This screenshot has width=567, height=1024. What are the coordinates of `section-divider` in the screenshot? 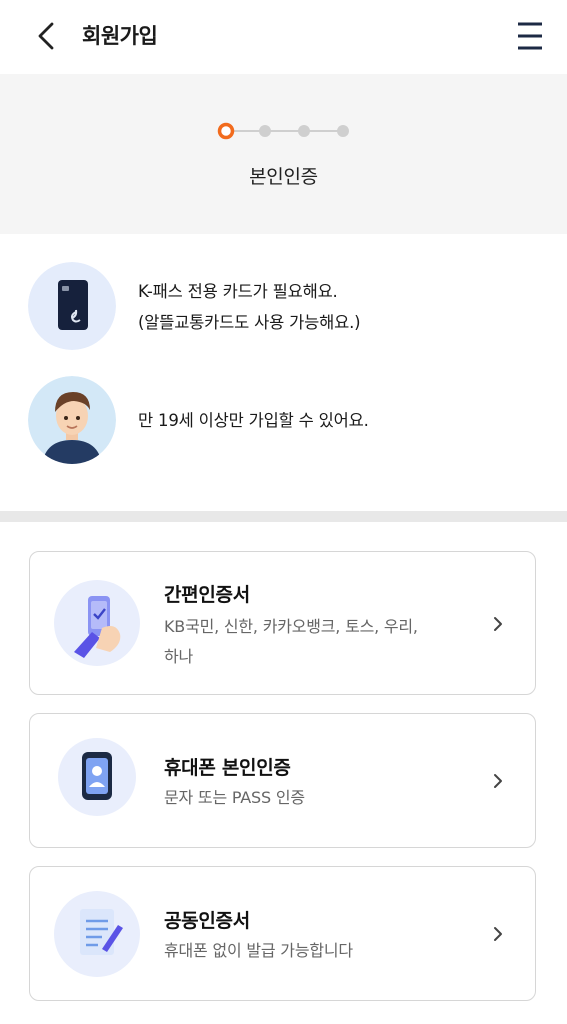 It's located at (283, 516).